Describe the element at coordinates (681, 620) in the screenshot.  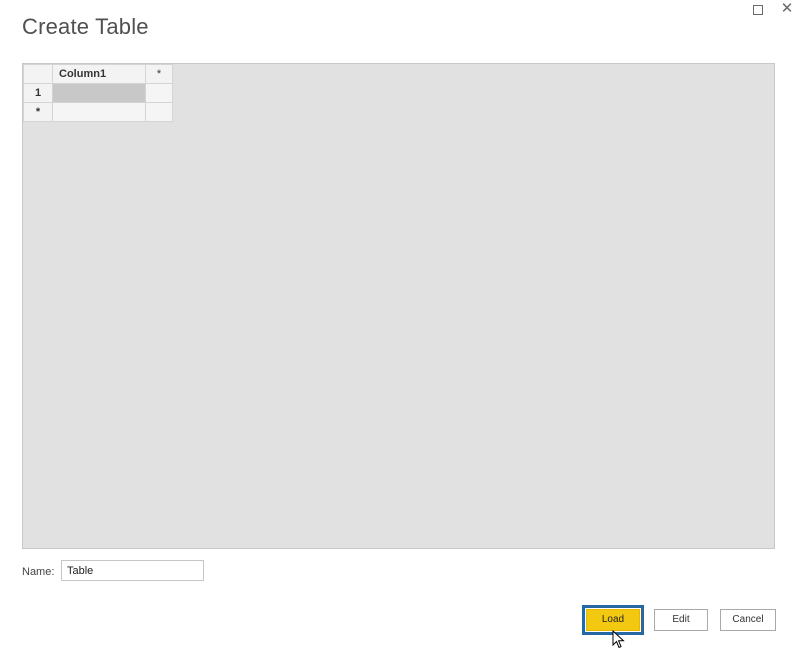
I see `edit-button: Edit` at that location.